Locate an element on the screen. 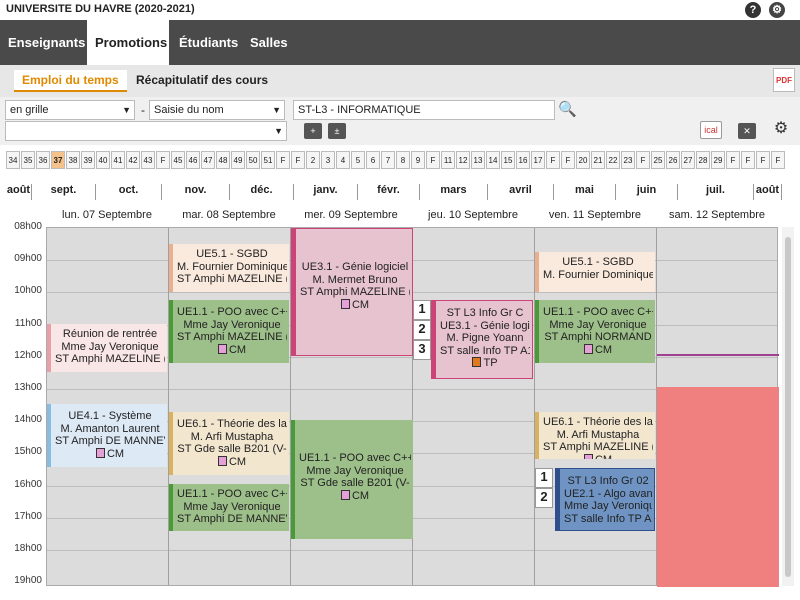 The height and width of the screenshot is (600, 800). view-mode-select: en grille ▼ is located at coordinates (70, 110).